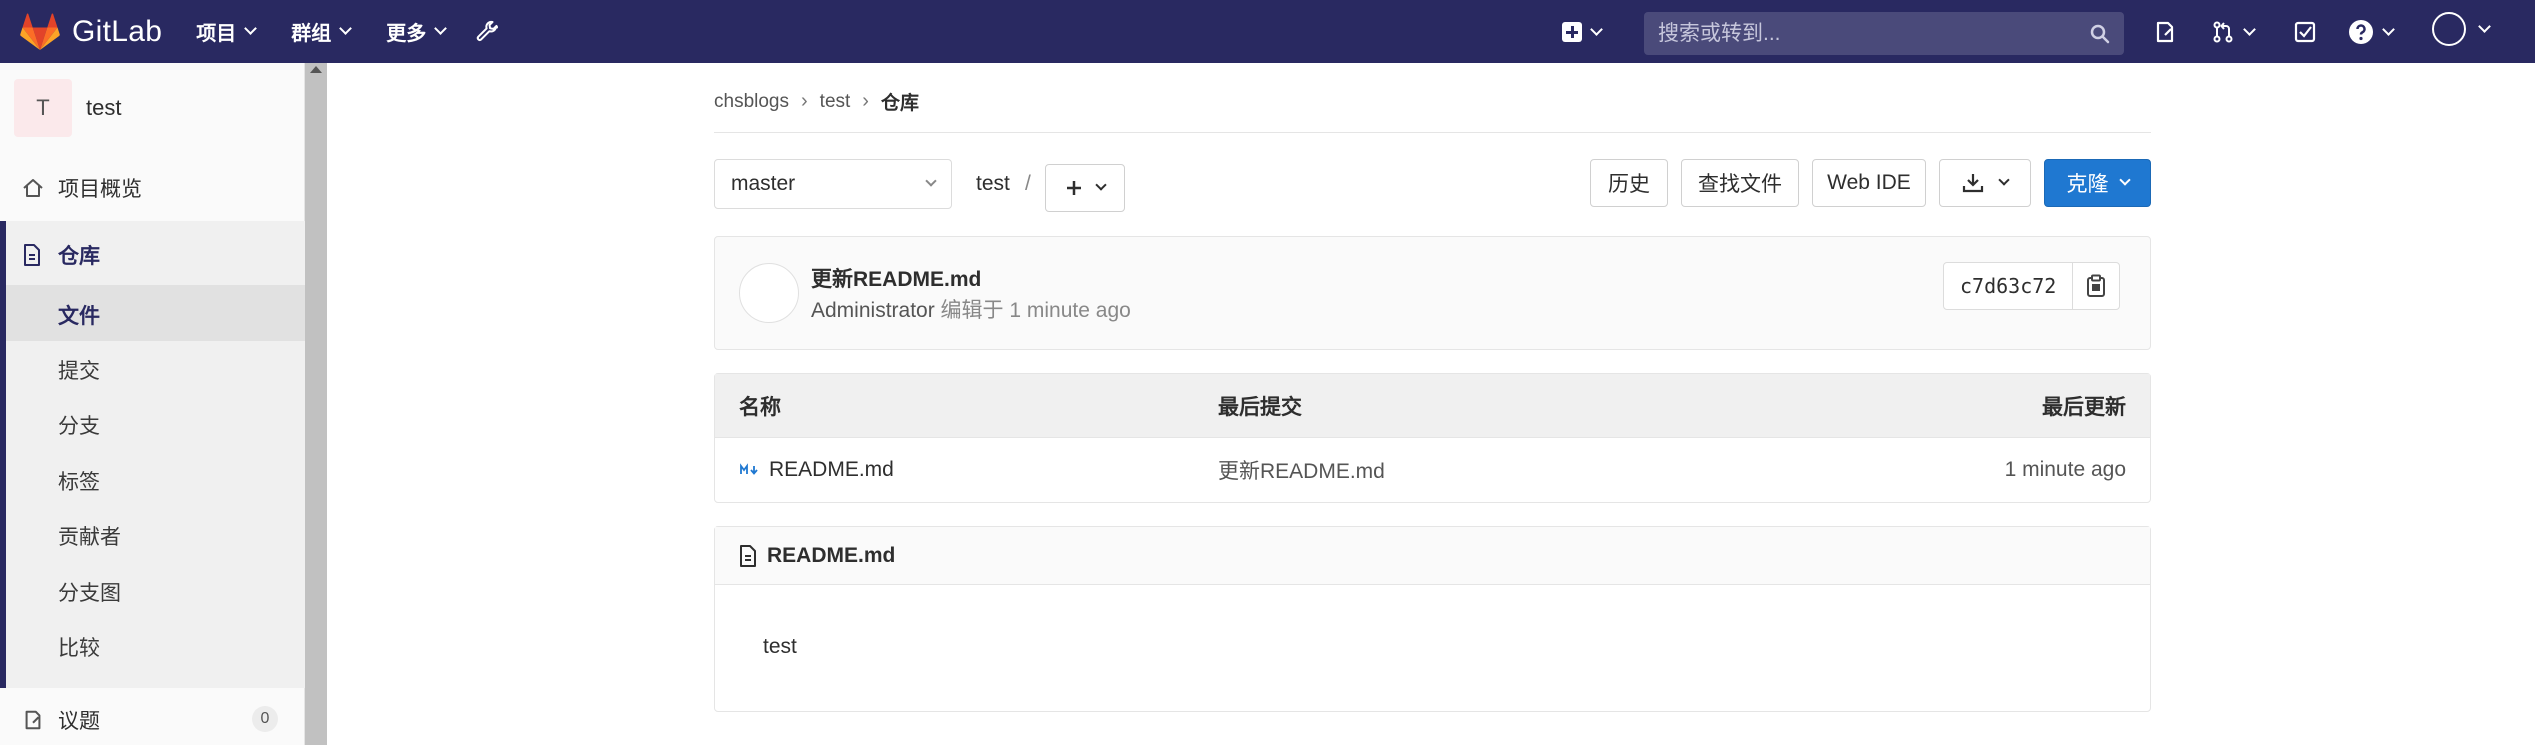  I want to click on commit-sha: c7d63c72, so click(2009, 286).